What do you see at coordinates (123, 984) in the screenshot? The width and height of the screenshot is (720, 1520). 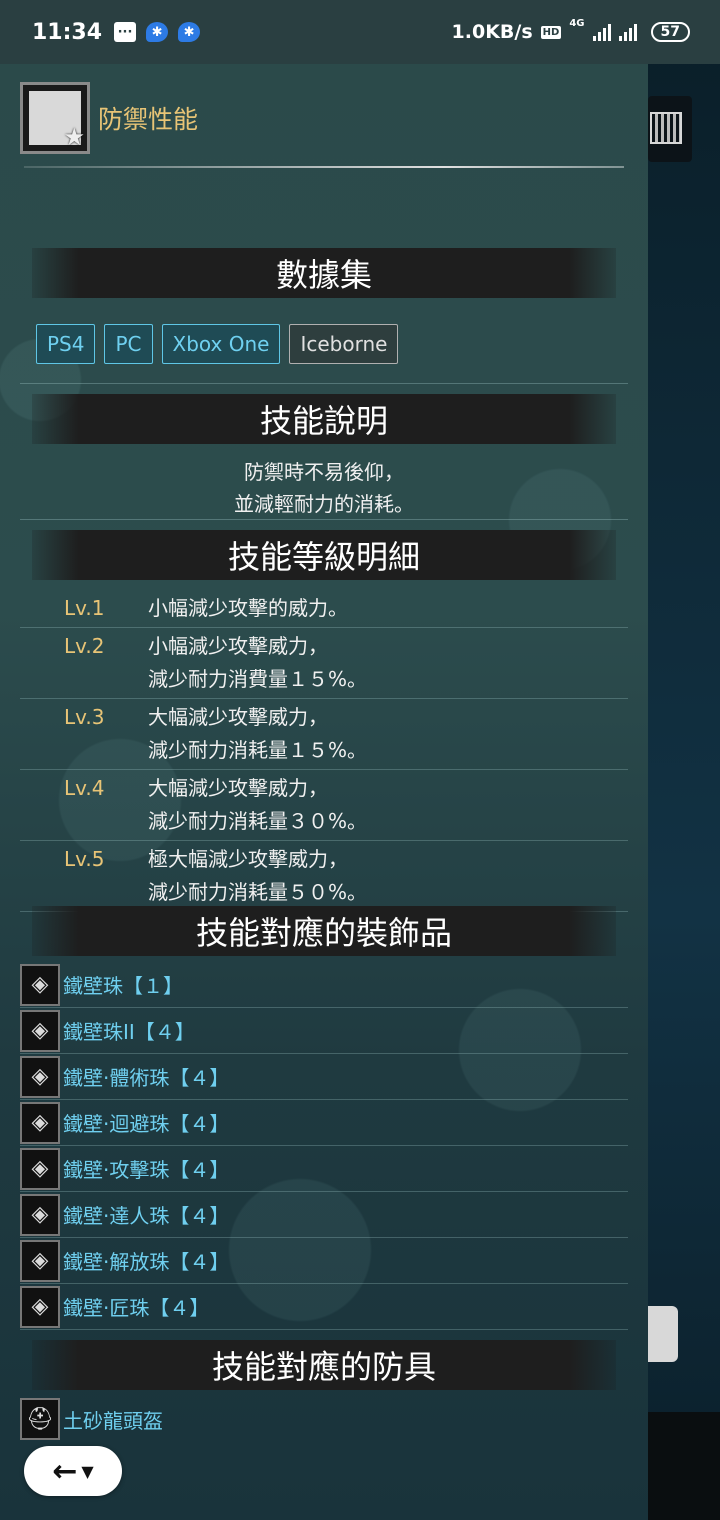 I see `decoration-link: 鐵壁珠【１】` at bounding box center [123, 984].